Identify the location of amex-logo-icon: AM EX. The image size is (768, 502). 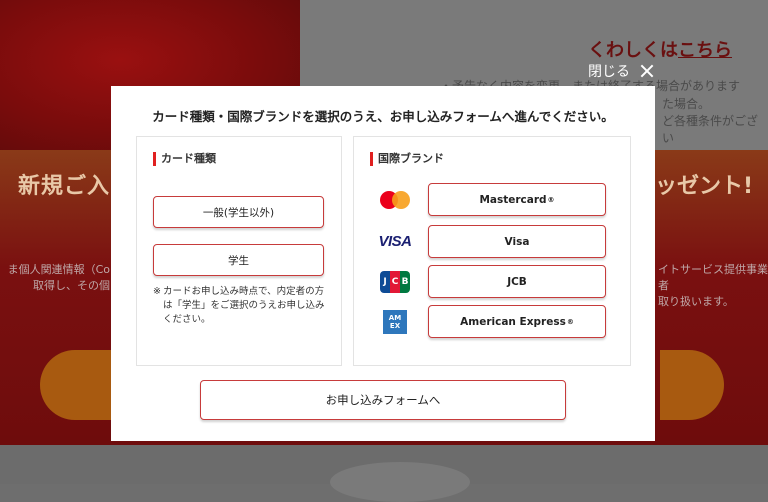
(395, 321).